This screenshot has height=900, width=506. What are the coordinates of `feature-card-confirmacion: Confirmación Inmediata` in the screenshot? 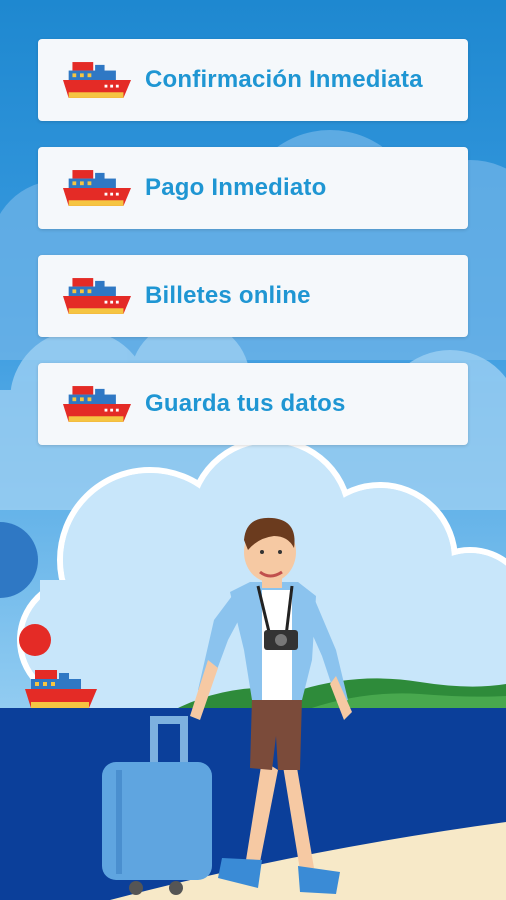 It's located at (253, 80).